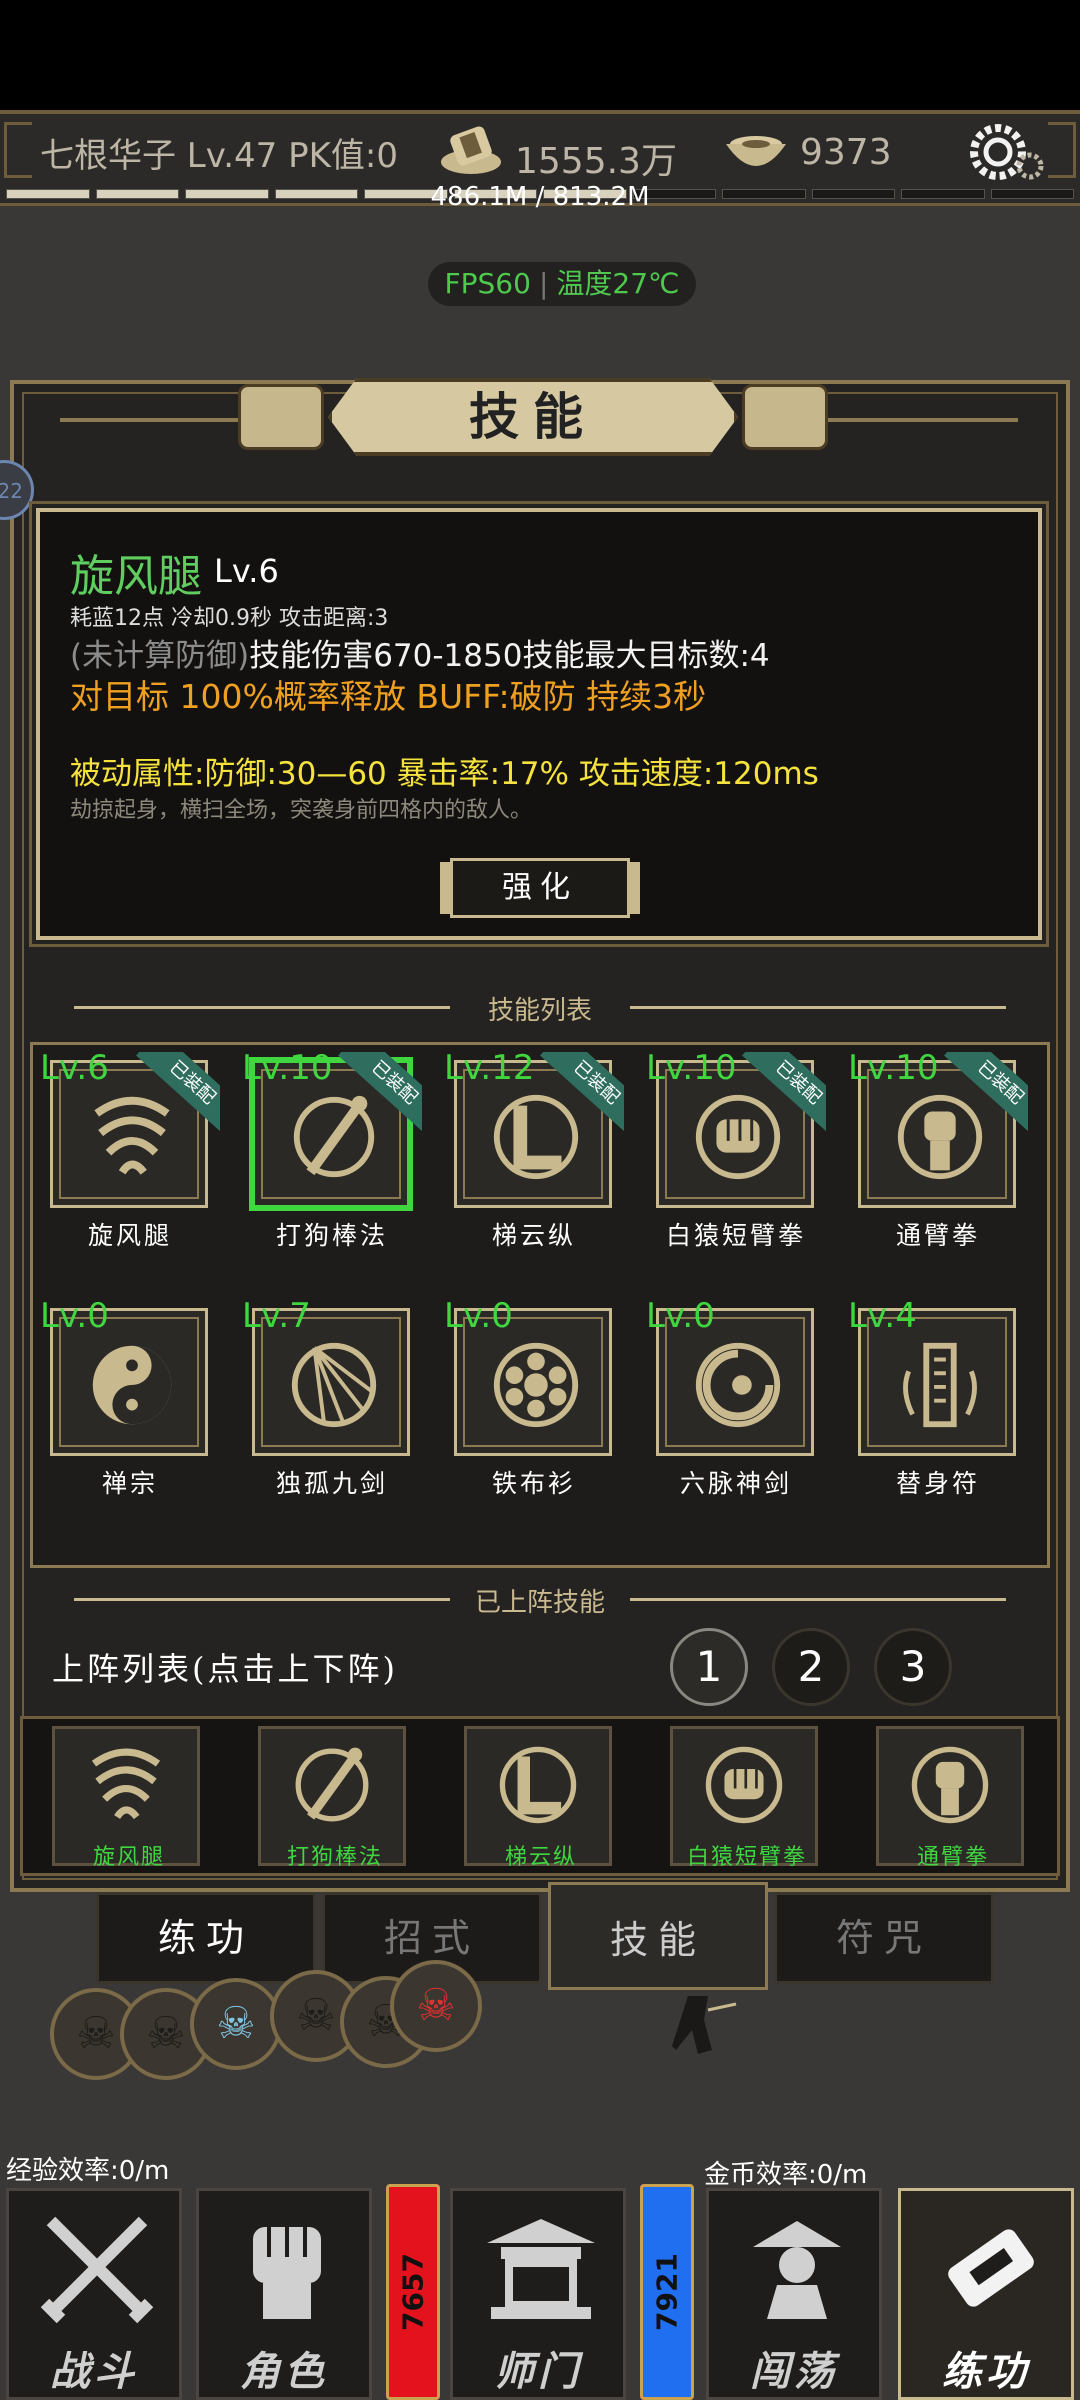  Describe the element at coordinates (704, 2025) in the screenshot. I see `hero-sprite-icon` at that location.